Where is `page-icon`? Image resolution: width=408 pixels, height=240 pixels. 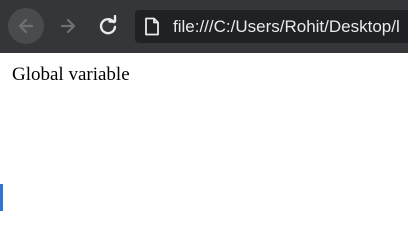
page-icon is located at coordinates (152, 26).